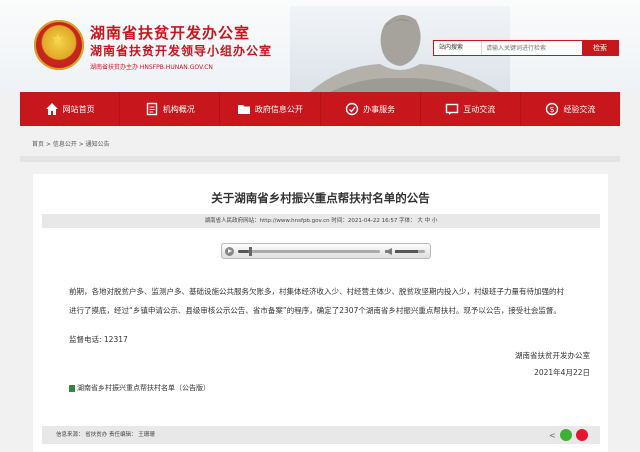 Image resolution: width=640 pixels, height=452 pixels. What do you see at coordinates (151, 109) in the screenshot?
I see `document-icon` at bounding box center [151, 109].